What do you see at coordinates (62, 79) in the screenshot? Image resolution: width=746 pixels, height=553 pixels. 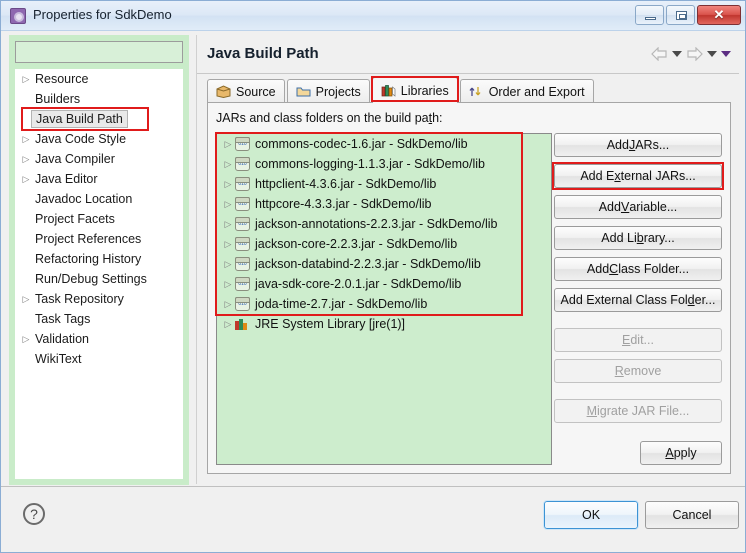 I see `sidebar-item-label: Resource` at bounding box center [62, 79].